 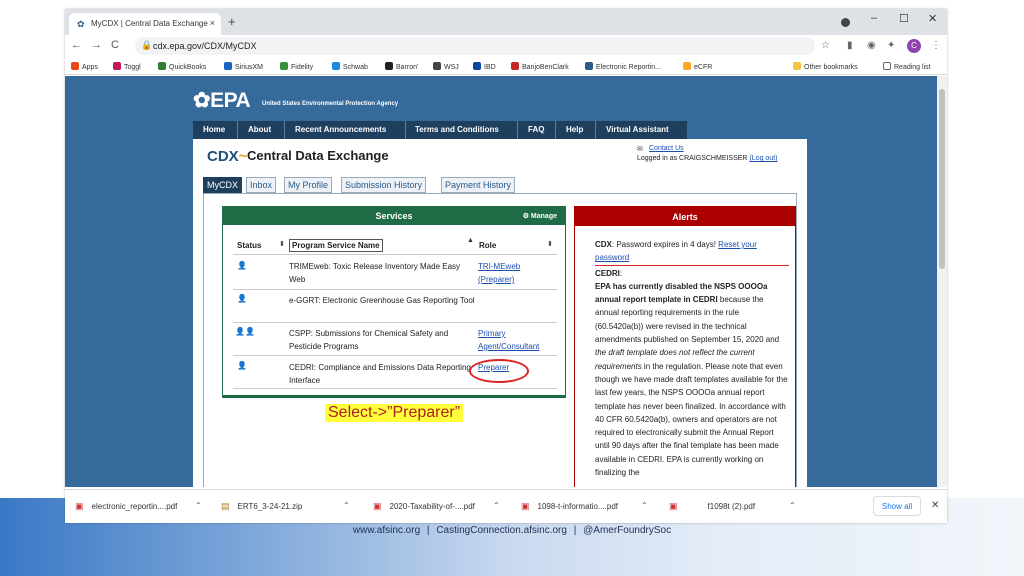 I want to click on bookmark-ecfr: eCFR, so click(x=697, y=66).